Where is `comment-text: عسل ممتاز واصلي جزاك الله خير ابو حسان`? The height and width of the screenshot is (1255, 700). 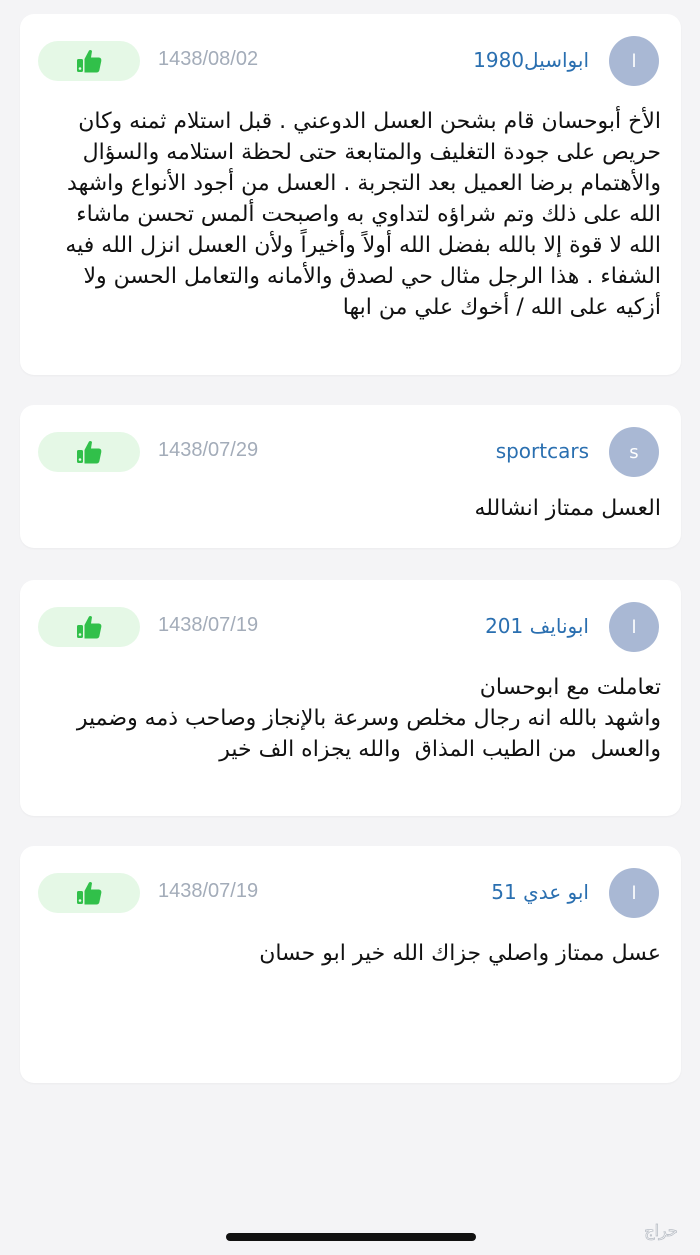 comment-text: عسل ممتاز واصلي جزاك الله خير ابو حسان is located at coordinates (460, 953).